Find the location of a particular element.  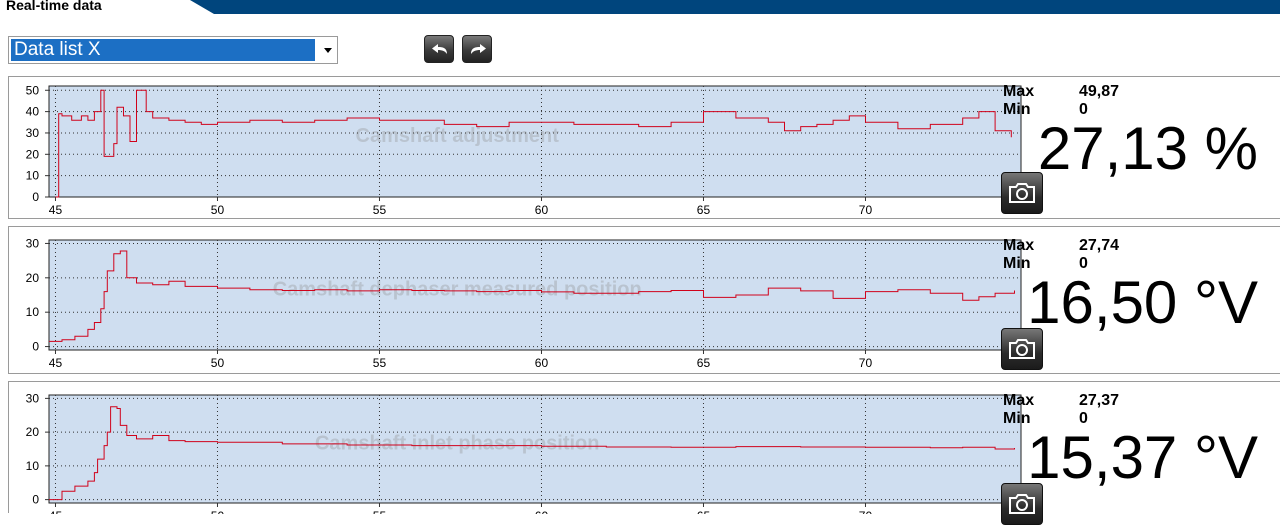

next-button is located at coordinates (477, 49).